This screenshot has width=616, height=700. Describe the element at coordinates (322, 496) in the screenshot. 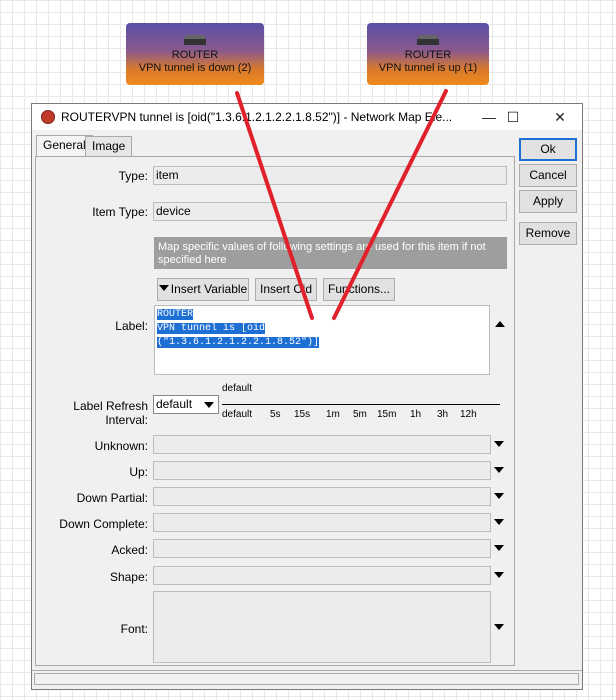

I see `down-partial-select` at that location.